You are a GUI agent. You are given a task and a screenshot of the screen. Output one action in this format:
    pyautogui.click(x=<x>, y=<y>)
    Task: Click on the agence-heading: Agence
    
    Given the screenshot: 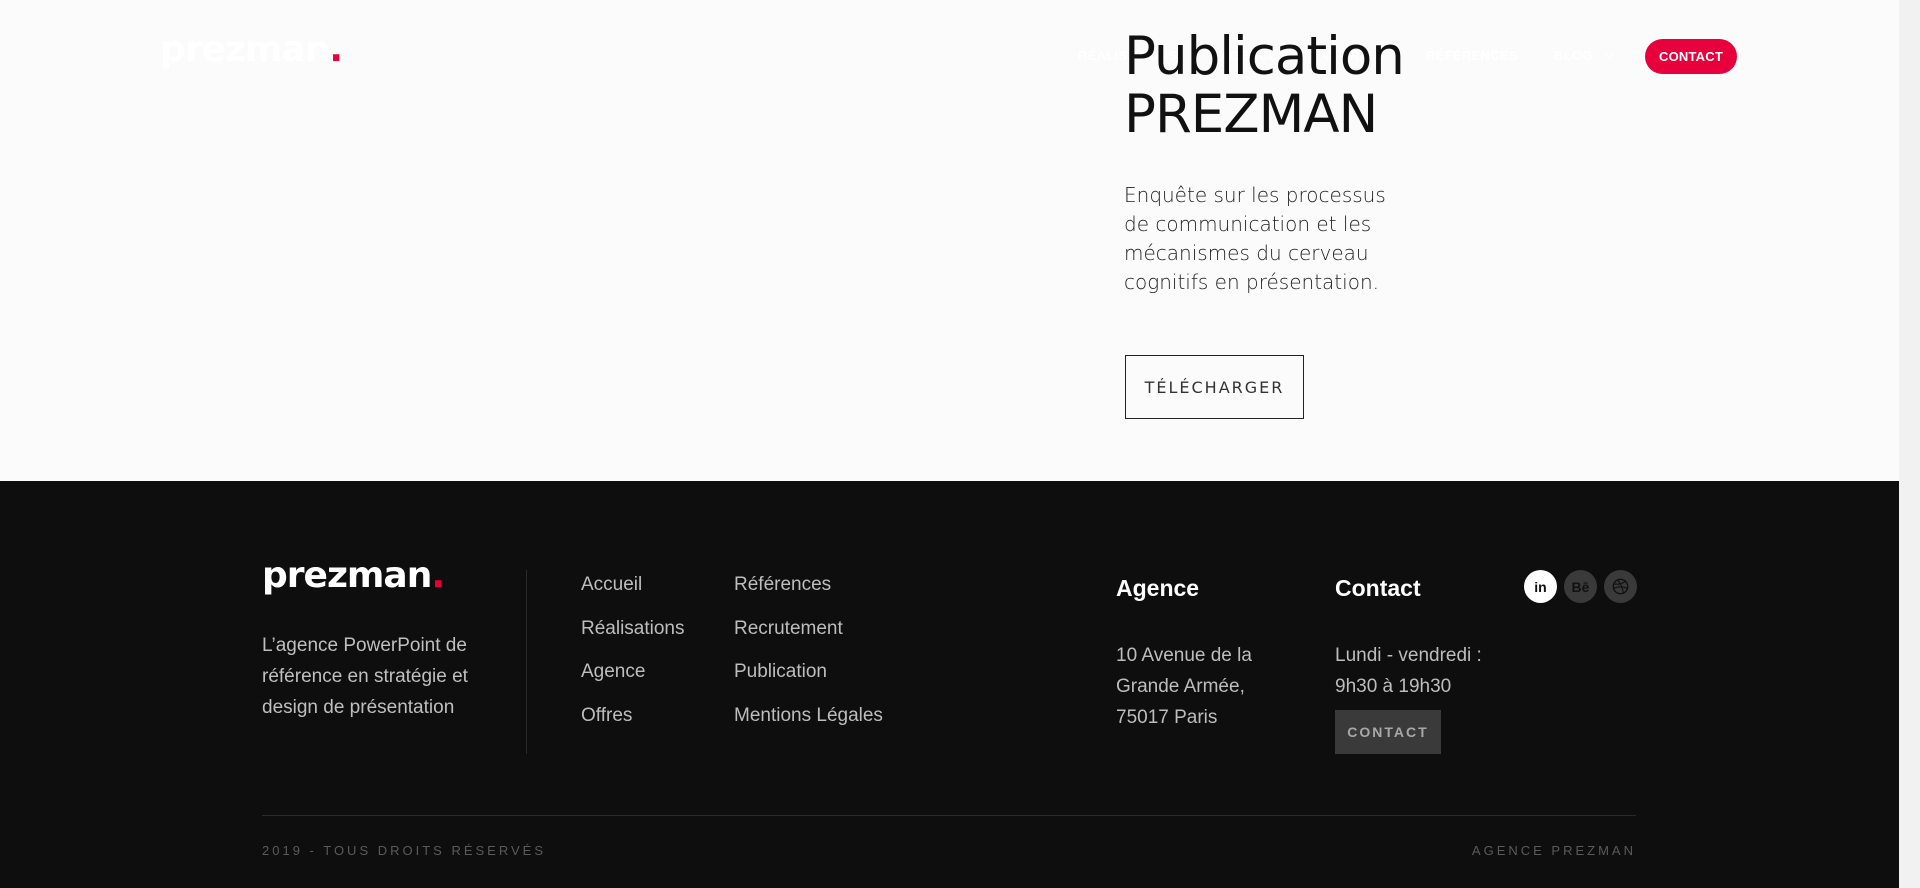 What is the action you would take?
    pyautogui.click(x=1158, y=588)
    